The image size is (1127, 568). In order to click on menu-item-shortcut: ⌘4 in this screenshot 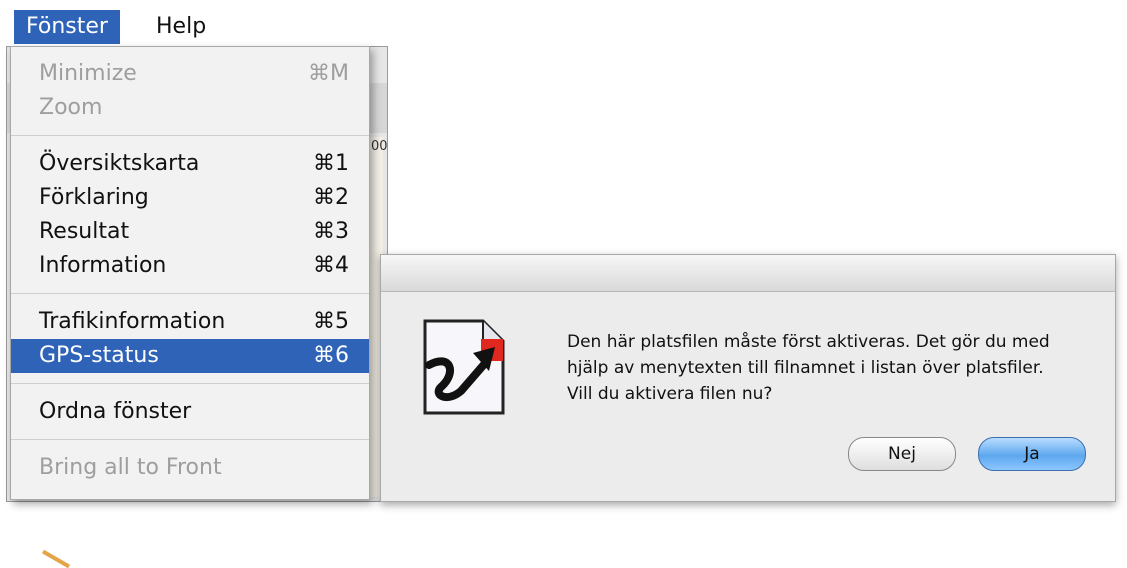, I will do `click(331, 265)`.